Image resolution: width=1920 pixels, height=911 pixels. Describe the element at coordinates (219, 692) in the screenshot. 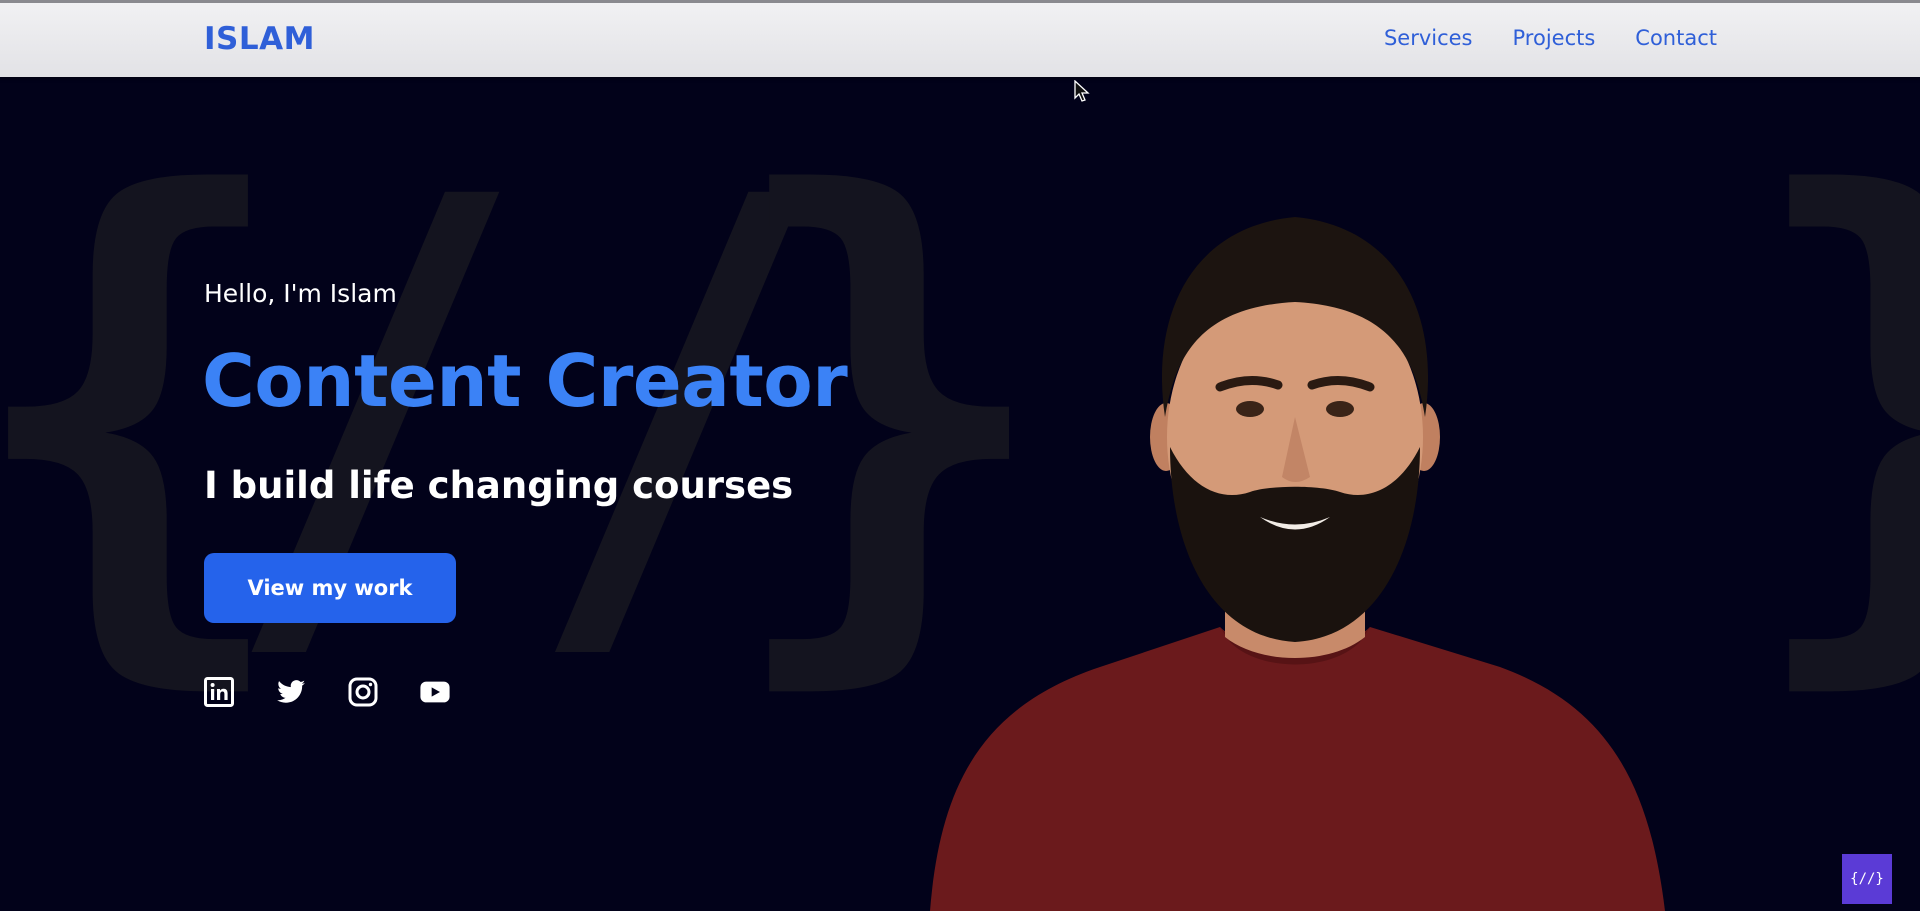

I see `linkedin-icon` at that location.